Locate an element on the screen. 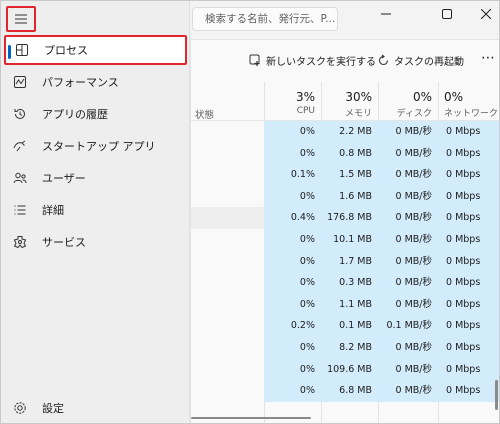  memory-column-header: 30% メモリ is located at coordinates (349, 101).